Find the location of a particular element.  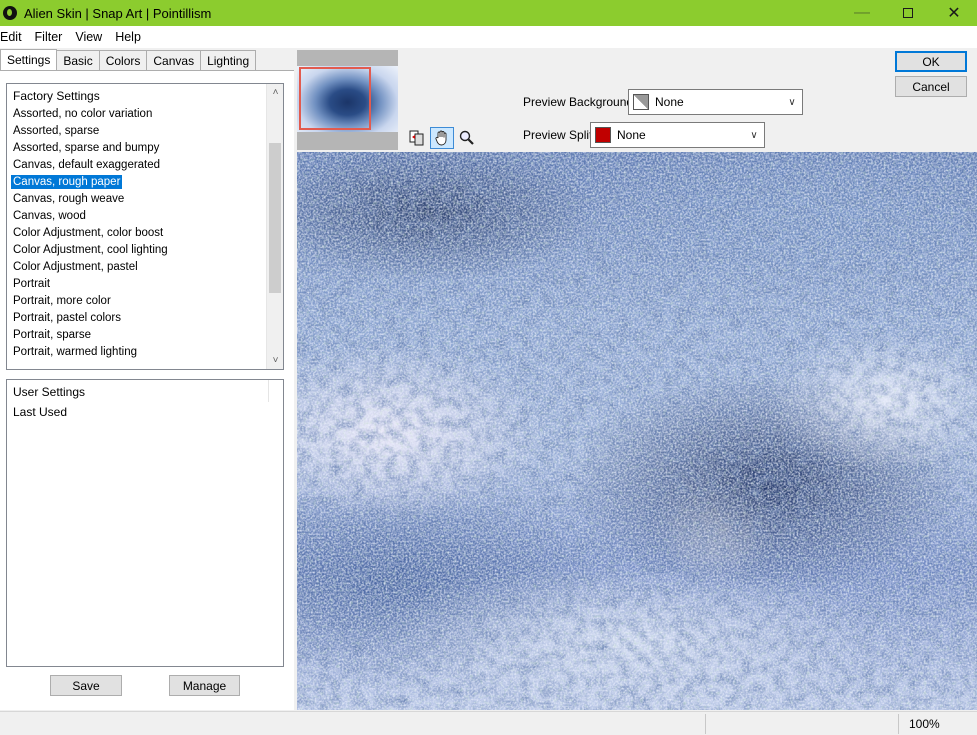

list-item-label: Canvas, rough paper is located at coordinates (67, 182).